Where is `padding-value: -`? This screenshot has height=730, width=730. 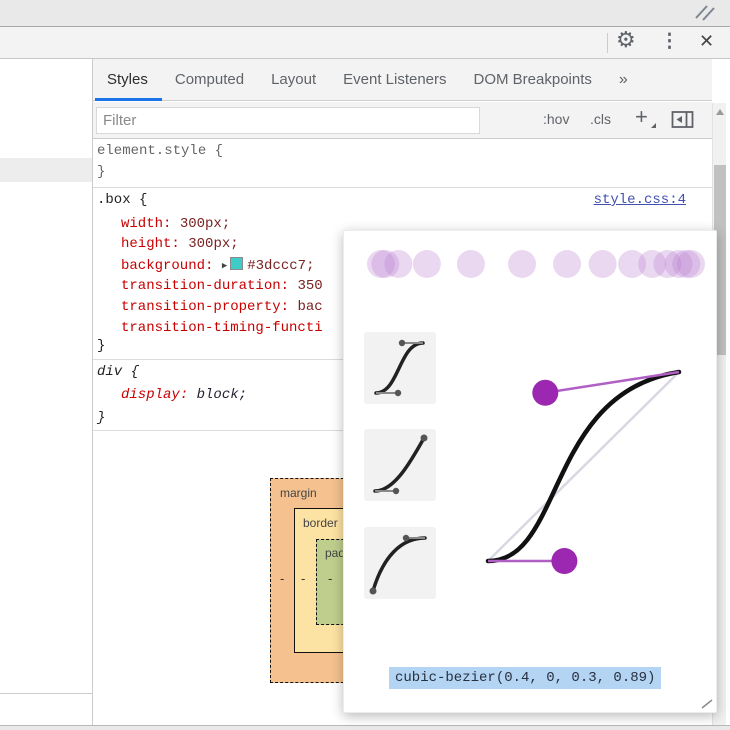 padding-value: - is located at coordinates (330, 578).